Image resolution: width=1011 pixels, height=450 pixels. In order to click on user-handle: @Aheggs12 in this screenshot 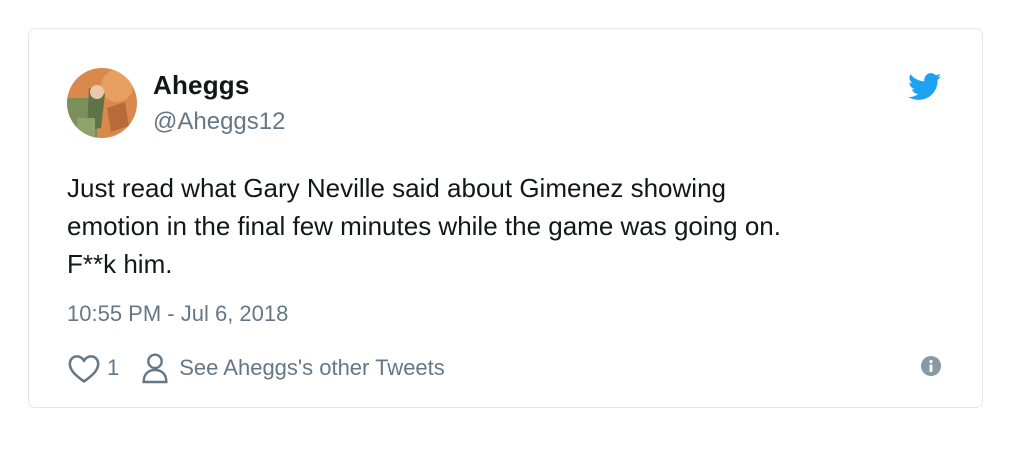, I will do `click(219, 122)`.